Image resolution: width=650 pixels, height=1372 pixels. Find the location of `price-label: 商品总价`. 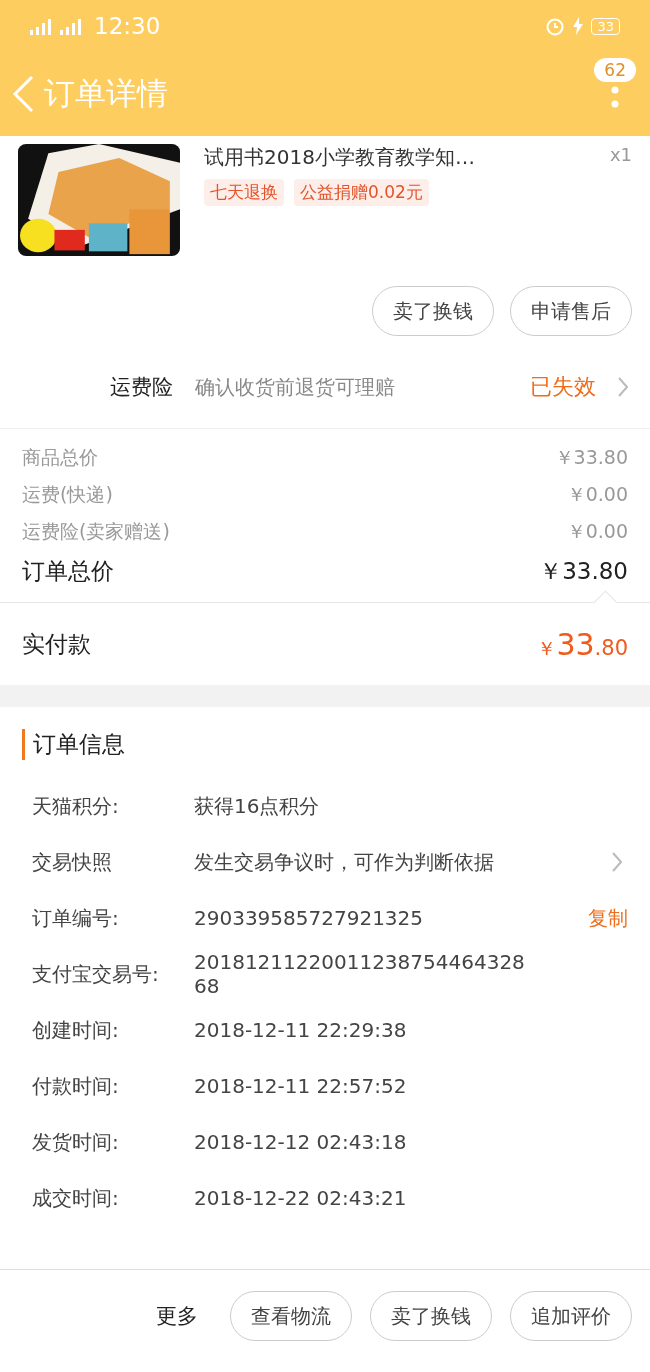

price-label: 商品总价 is located at coordinates (60, 457).